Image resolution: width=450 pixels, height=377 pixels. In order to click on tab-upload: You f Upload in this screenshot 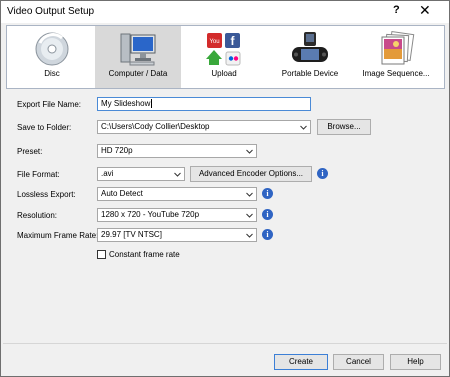, I will do `click(224, 57)`.